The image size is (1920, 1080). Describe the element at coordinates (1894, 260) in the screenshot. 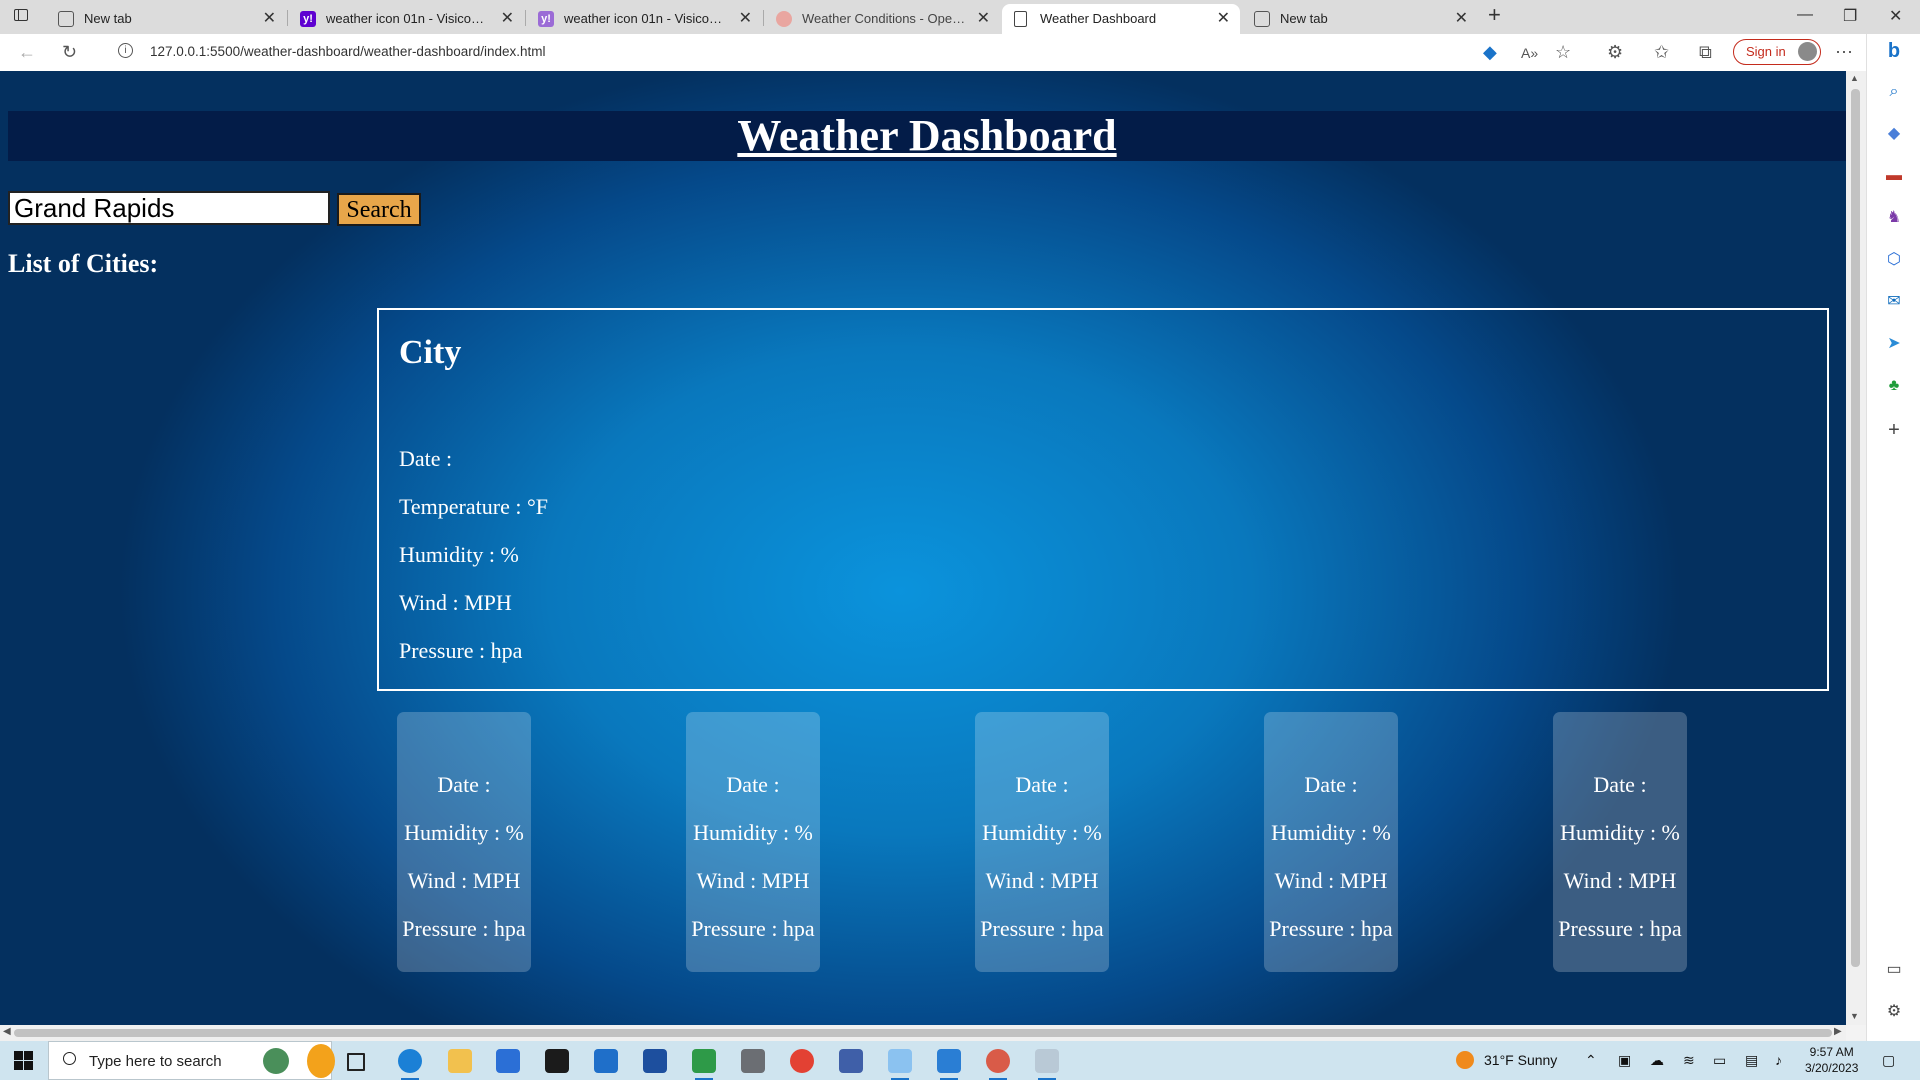

I see `microsoft-365-icon: ⬡` at that location.